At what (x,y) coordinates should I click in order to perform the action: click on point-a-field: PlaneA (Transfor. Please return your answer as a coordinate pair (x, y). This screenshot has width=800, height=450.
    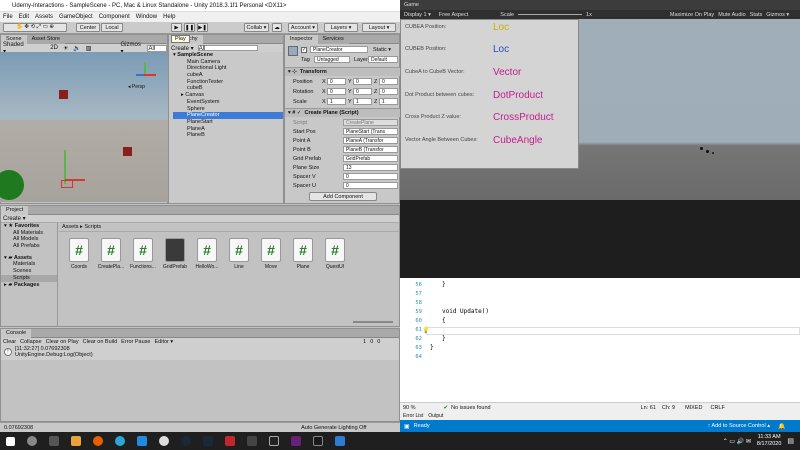
    Looking at the image, I should click on (370, 140).